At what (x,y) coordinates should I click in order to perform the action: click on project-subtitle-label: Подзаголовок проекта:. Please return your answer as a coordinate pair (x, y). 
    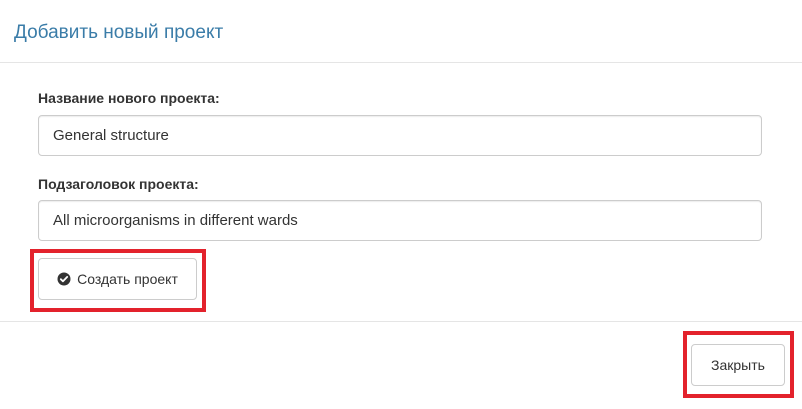
    Looking at the image, I should click on (118, 184).